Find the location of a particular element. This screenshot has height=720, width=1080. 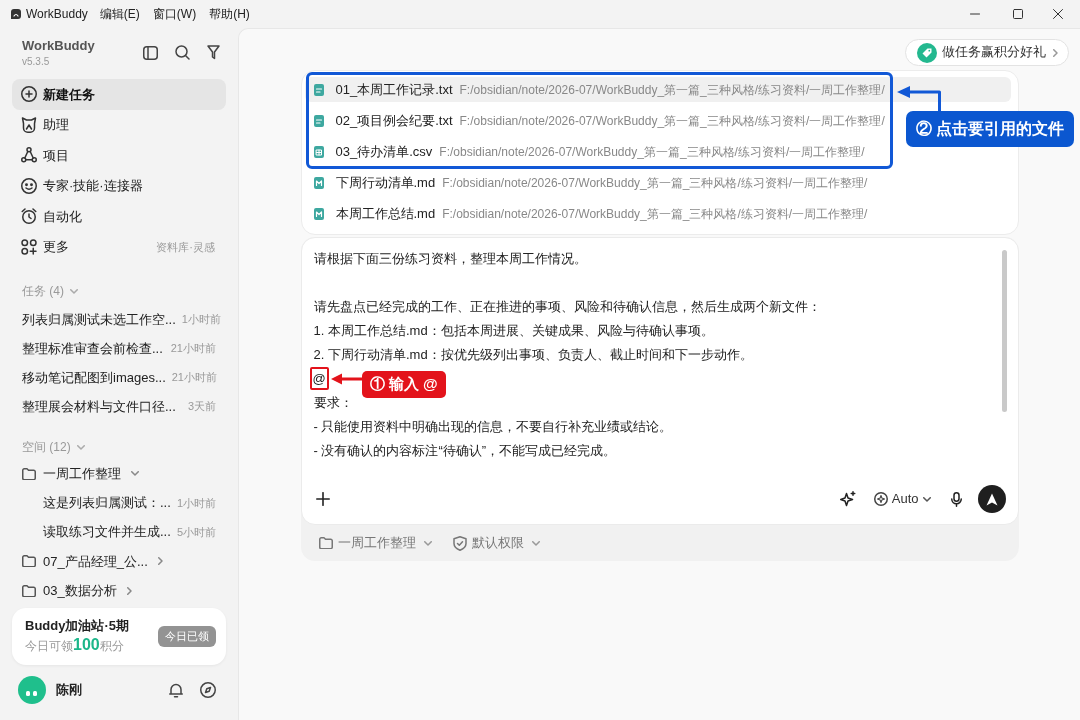

prompt-line: 请先盘点已经完成的工作、正在推进的事项、风险和待确认信息，然后生成两个新文件： is located at coordinates (567, 307).